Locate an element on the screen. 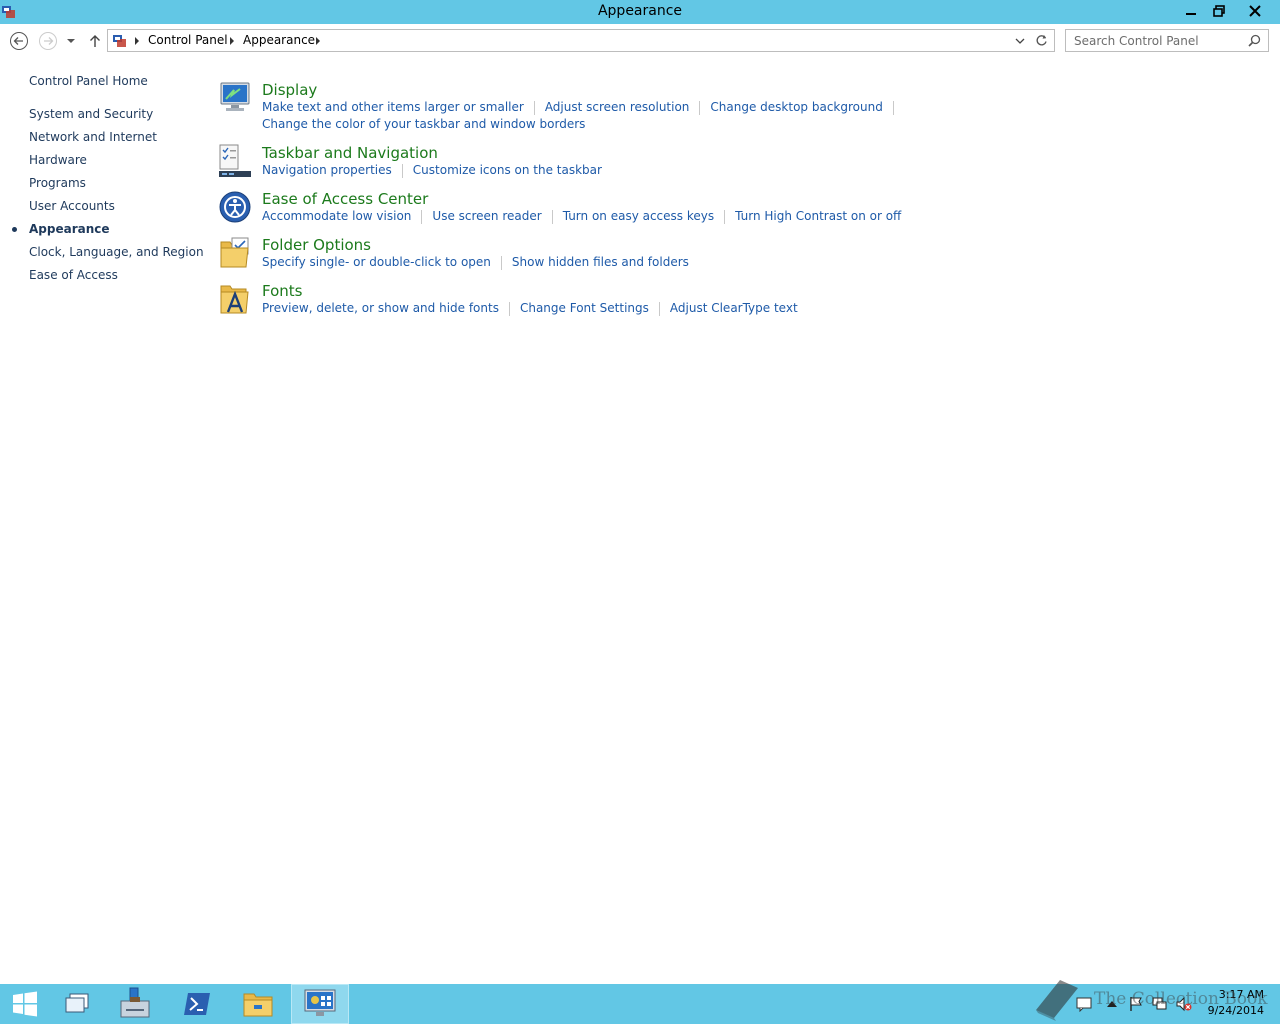  link-font-settings: Change Font Settings is located at coordinates (584, 308).